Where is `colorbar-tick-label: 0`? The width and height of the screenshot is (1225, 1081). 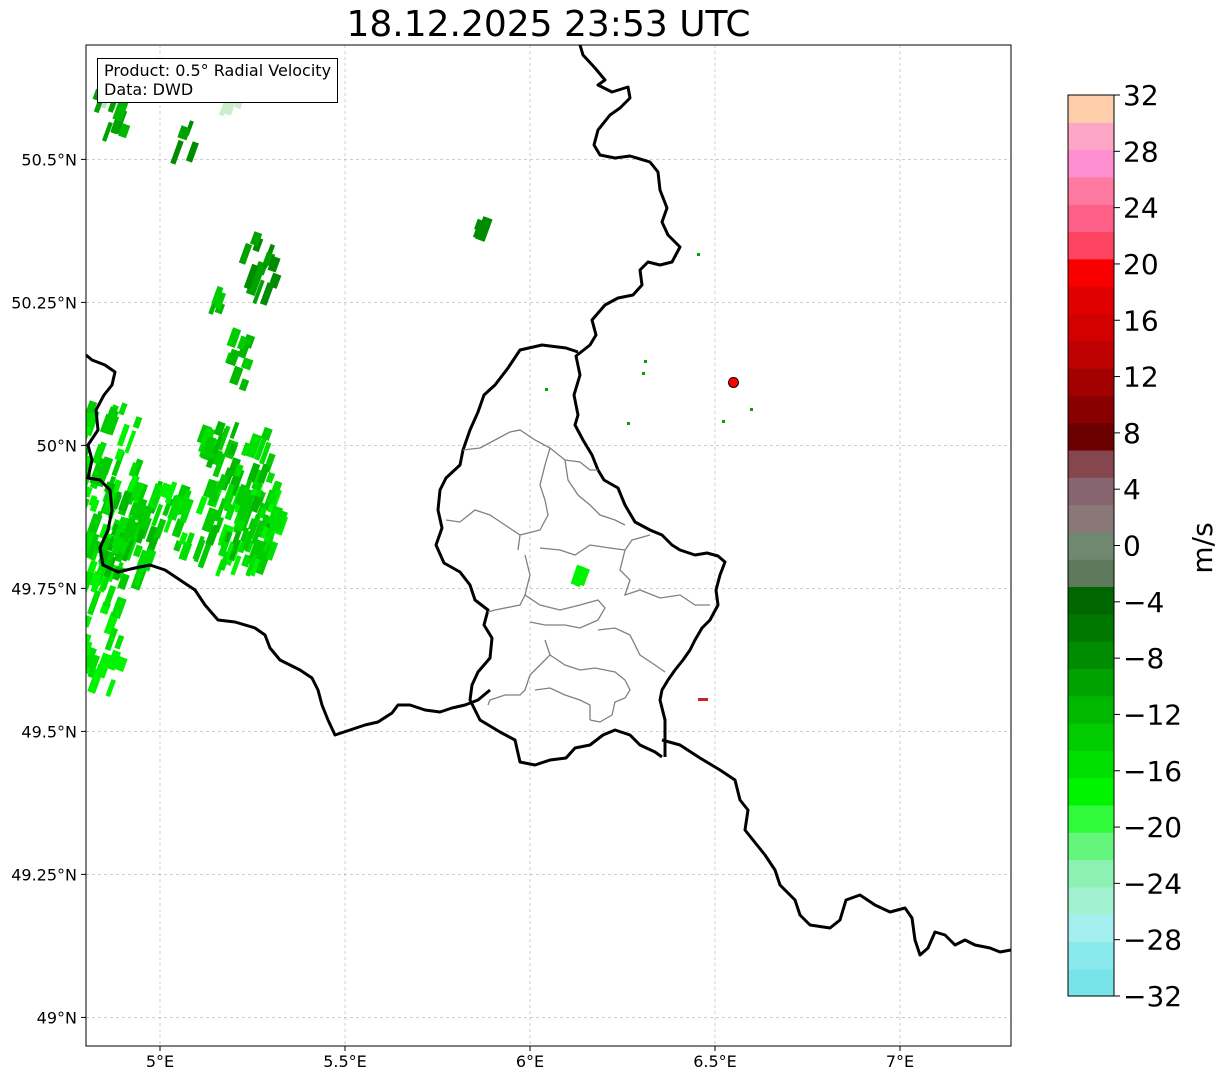
colorbar-tick-label: 0 is located at coordinates (1132, 546).